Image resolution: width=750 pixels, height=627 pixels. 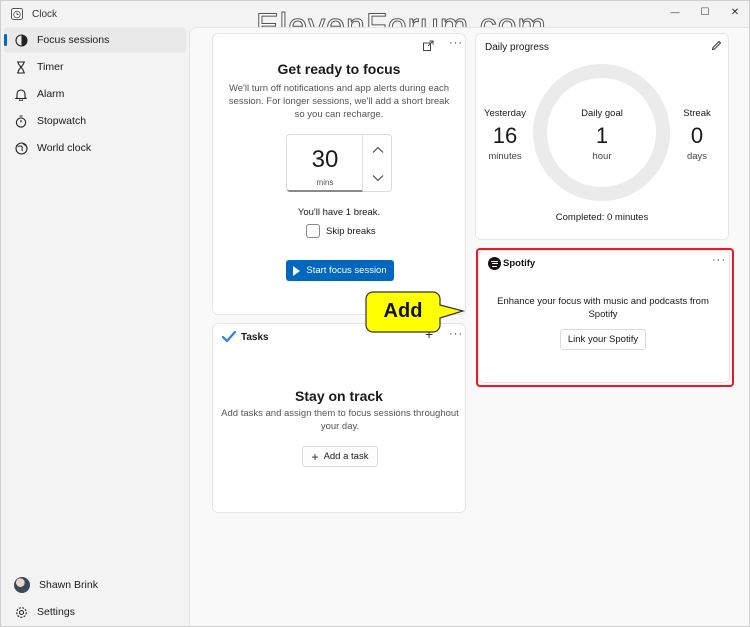 I want to click on duration-stepper: 30 mins, so click(x=339, y=163).